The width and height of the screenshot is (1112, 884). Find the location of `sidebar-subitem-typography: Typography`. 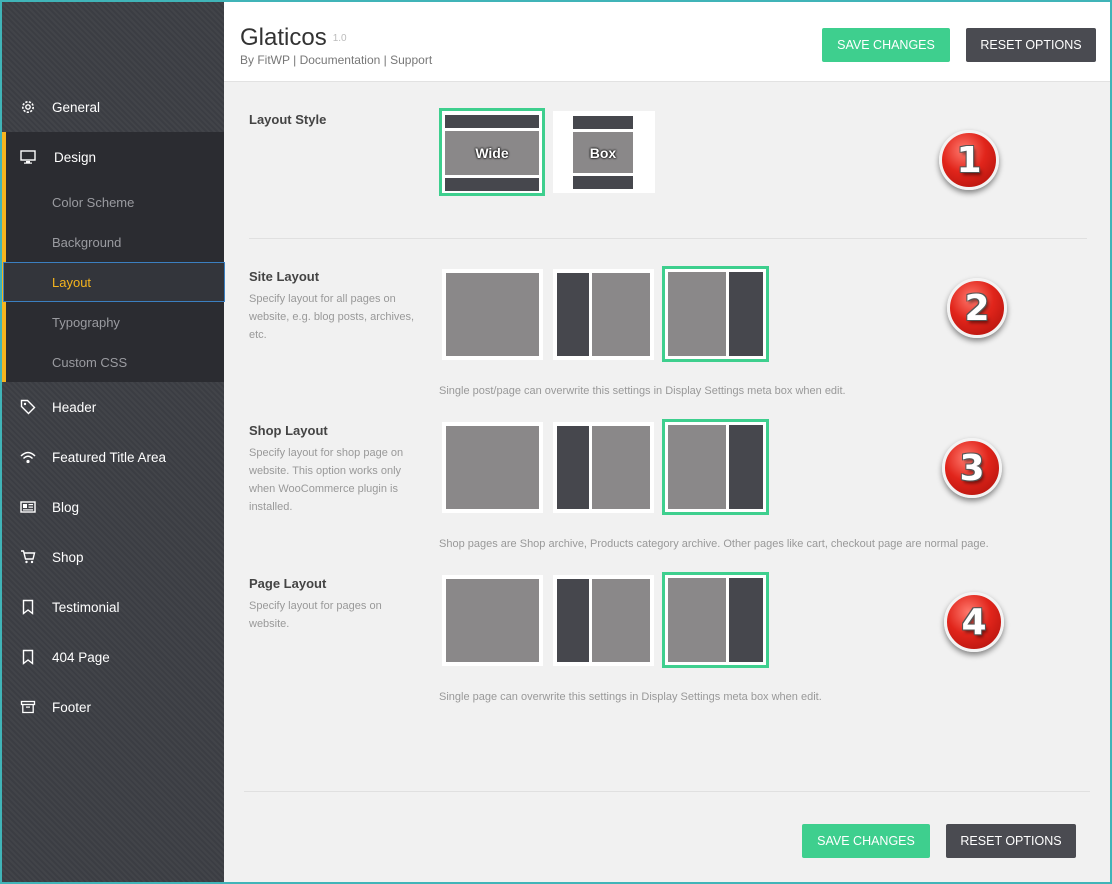

sidebar-subitem-typography: Typography is located at coordinates (115, 322).